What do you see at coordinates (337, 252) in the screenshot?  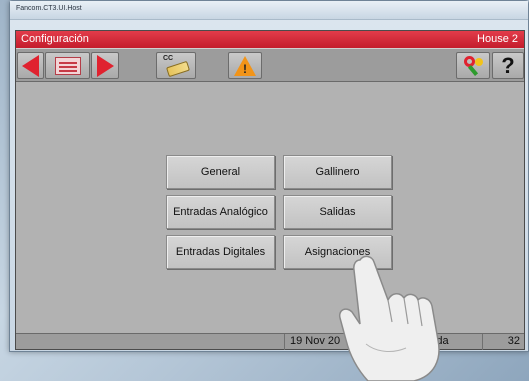 I see `asignaciones-button: Asignaciones` at bounding box center [337, 252].